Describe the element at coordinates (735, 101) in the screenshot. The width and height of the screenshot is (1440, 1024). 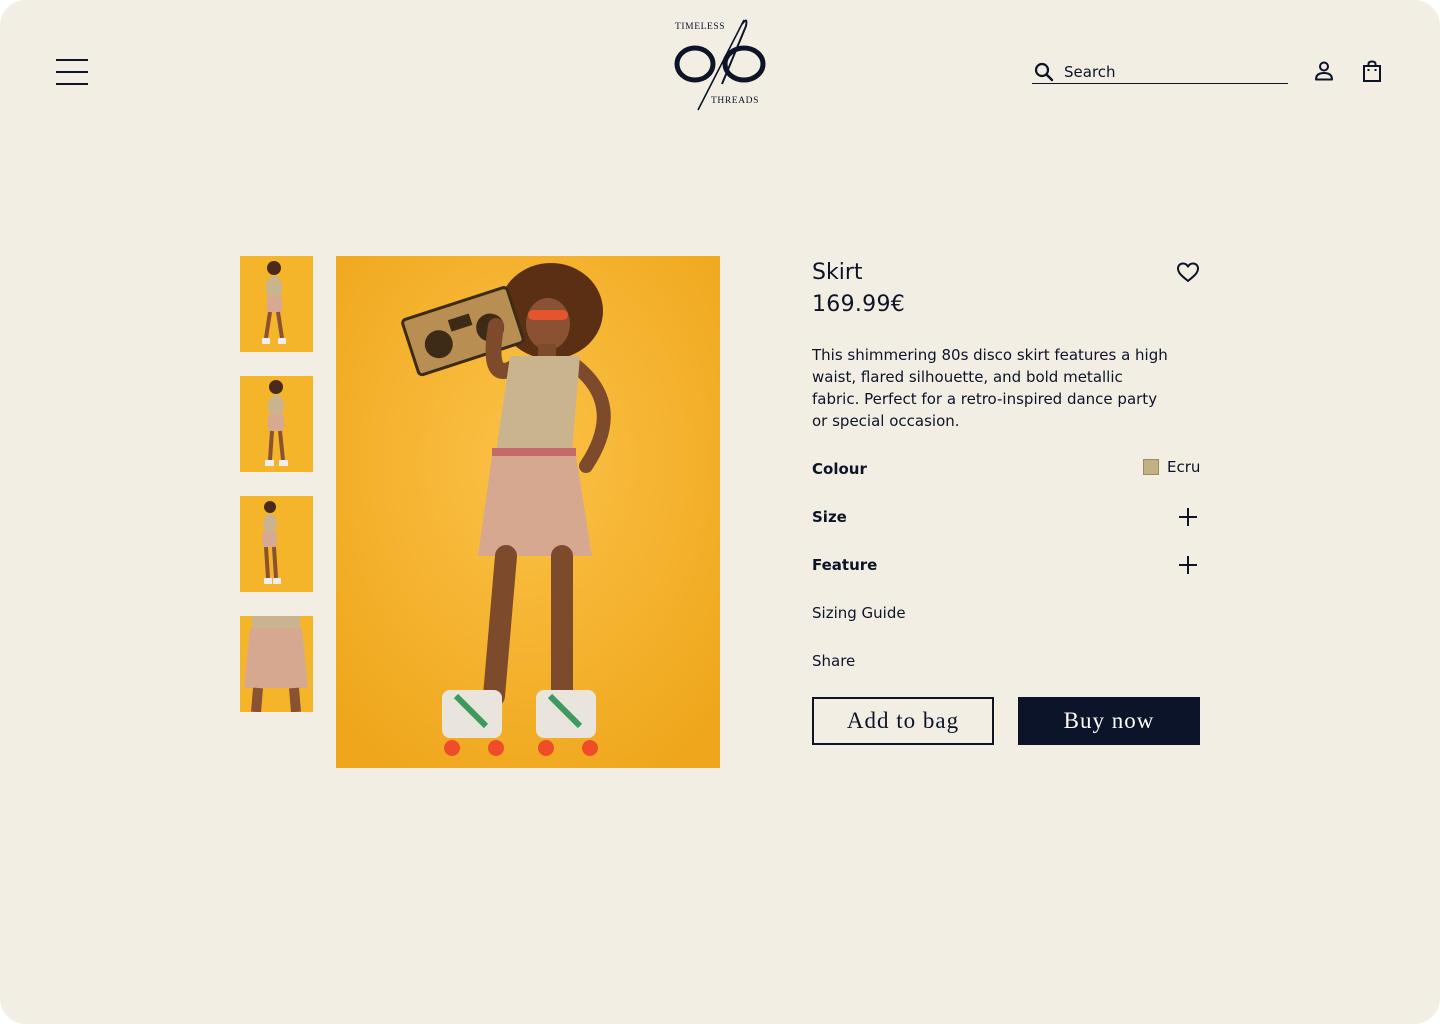
I see `logo-bottom-text: THREADS` at that location.